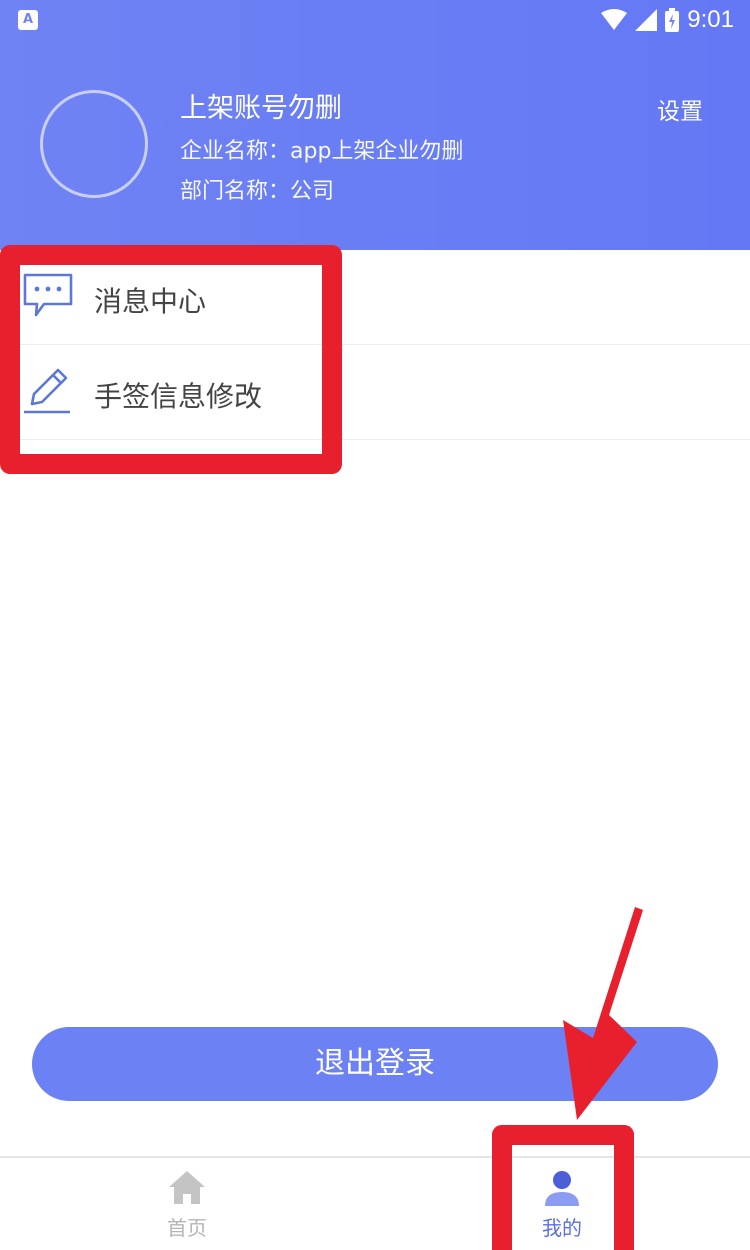 The width and height of the screenshot is (750, 1250). Describe the element at coordinates (94, 144) in the screenshot. I see `avatar` at that location.